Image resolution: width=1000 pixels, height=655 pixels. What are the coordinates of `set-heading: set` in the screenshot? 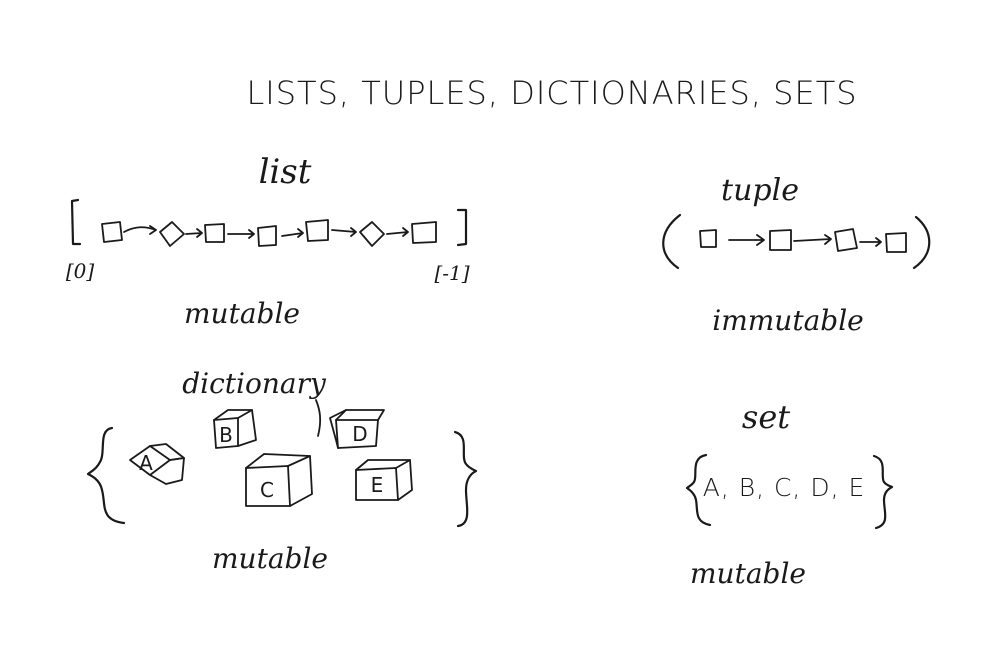 It's located at (766, 417).